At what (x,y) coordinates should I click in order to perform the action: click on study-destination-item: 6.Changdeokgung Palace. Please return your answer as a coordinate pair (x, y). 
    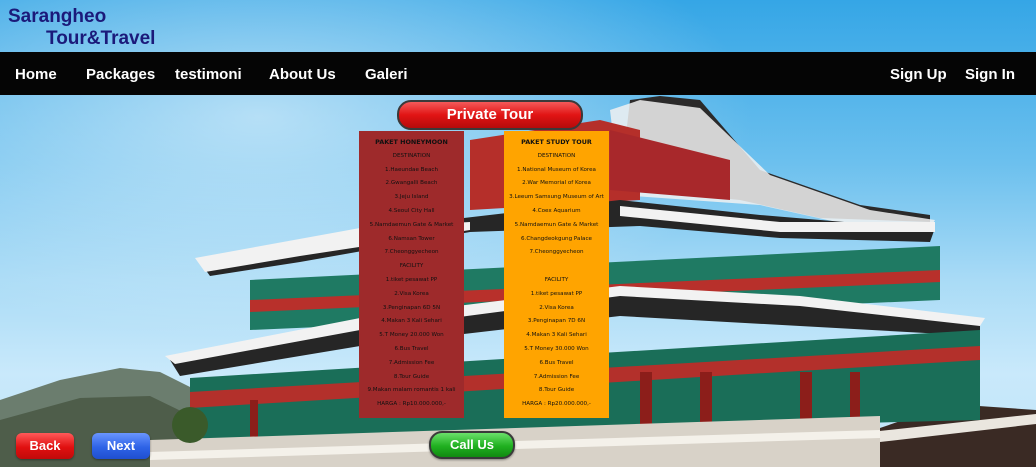
    Looking at the image, I should click on (556, 238).